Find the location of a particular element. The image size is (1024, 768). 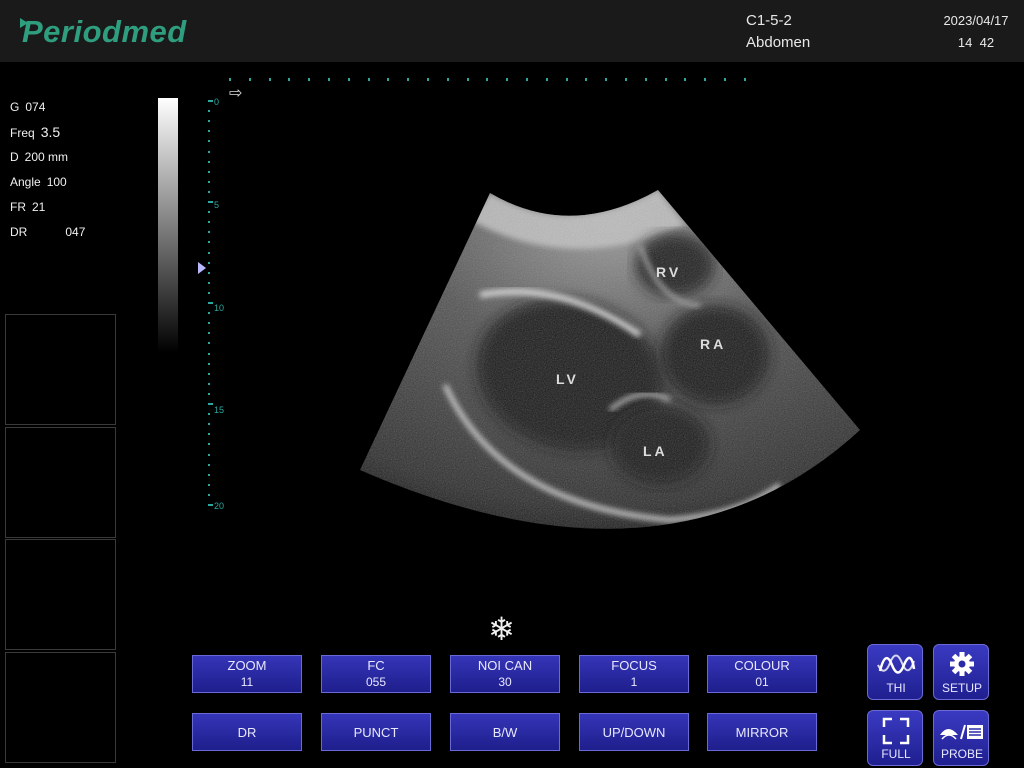

probe-button: PROBE is located at coordinates (961, 738).